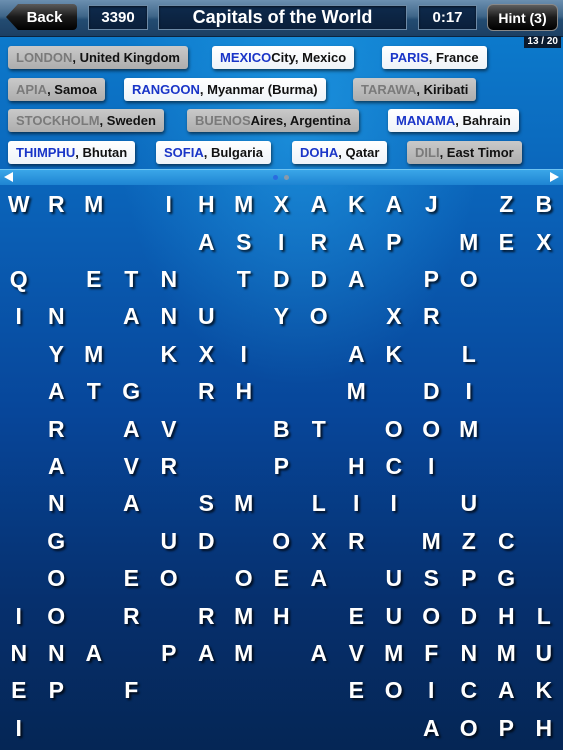 Image resolution: width=563 pixels, height=750 pixels. Describe the element at coordinates (286, 177) in the screenshot. I see `page-dot-inactive` at that location.